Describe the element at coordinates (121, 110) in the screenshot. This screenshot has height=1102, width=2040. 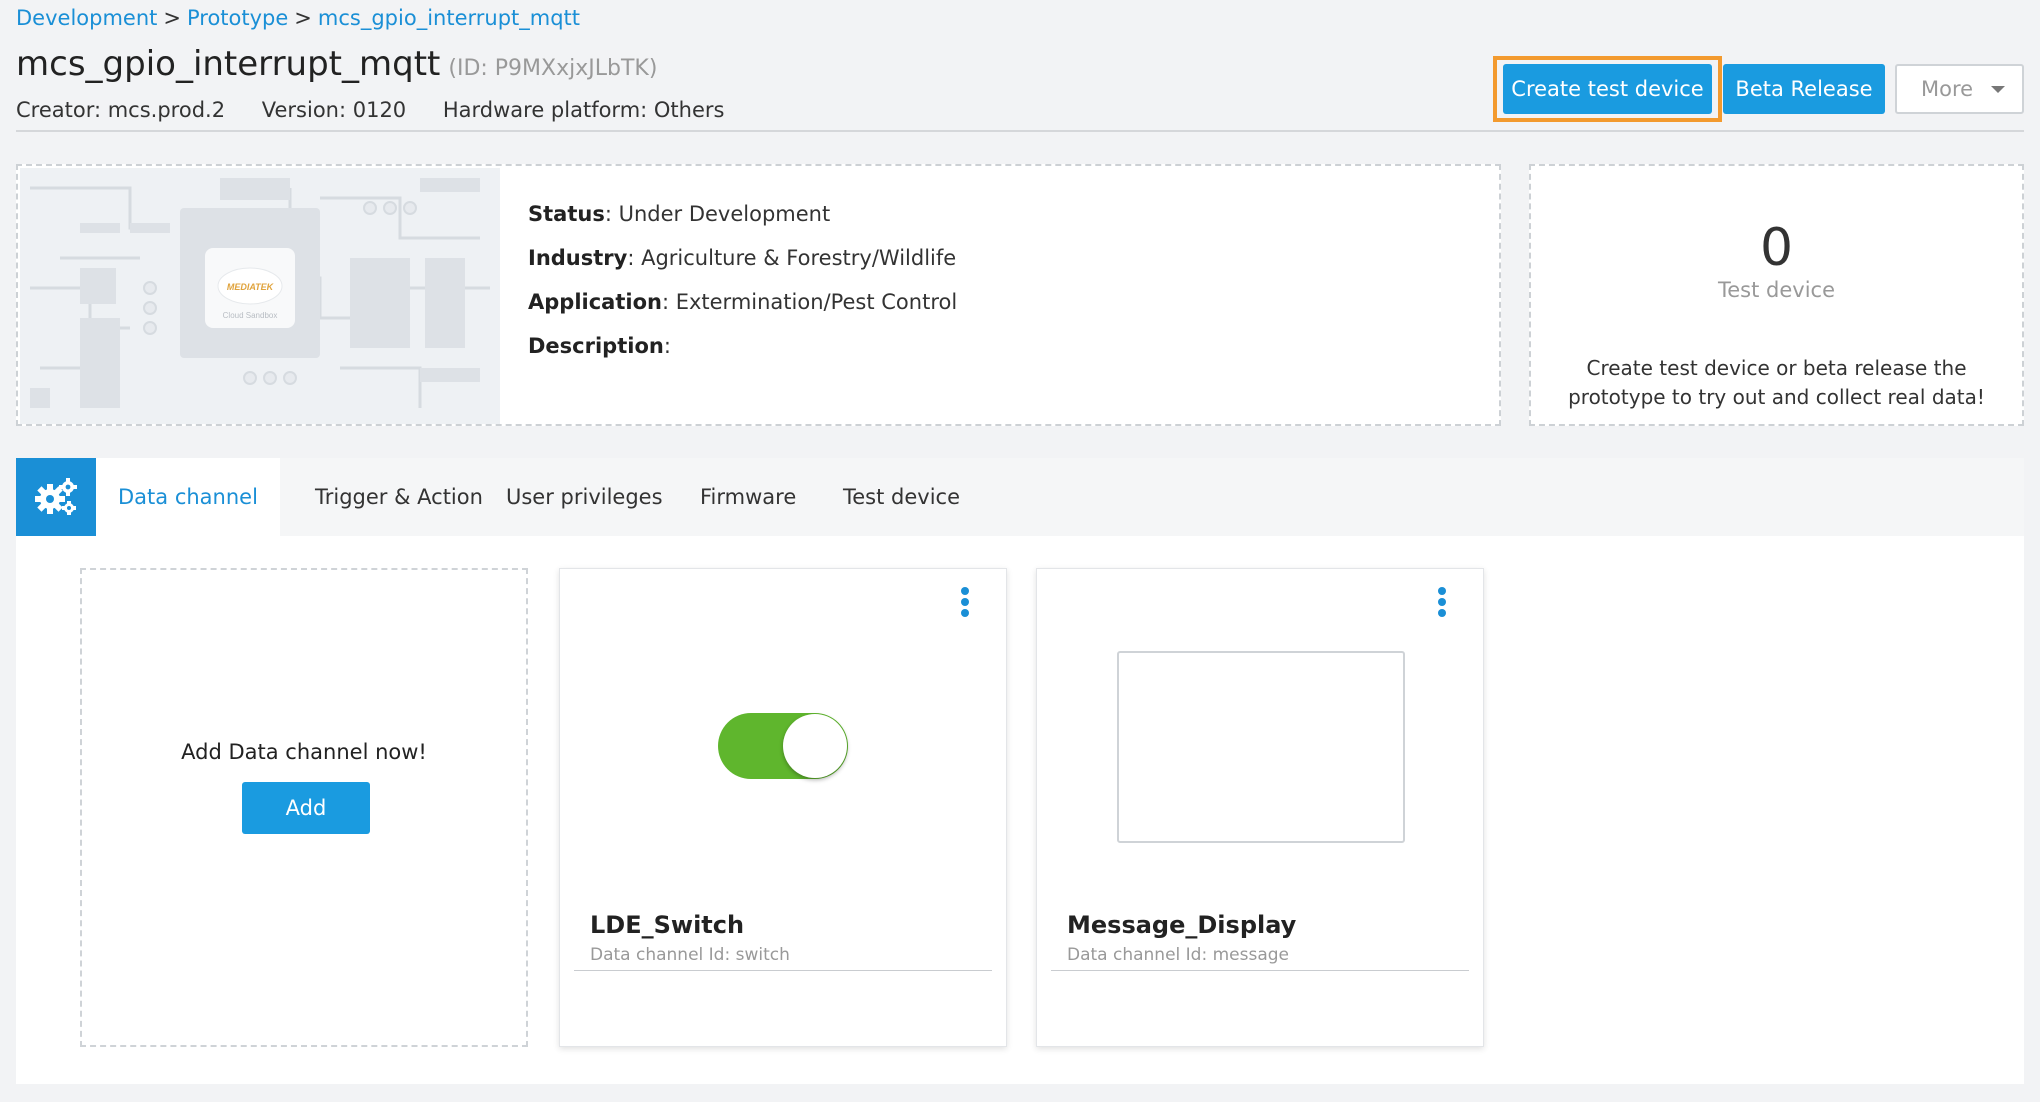
I see `creator-text: Creator: mcs.prod.2` at that location.